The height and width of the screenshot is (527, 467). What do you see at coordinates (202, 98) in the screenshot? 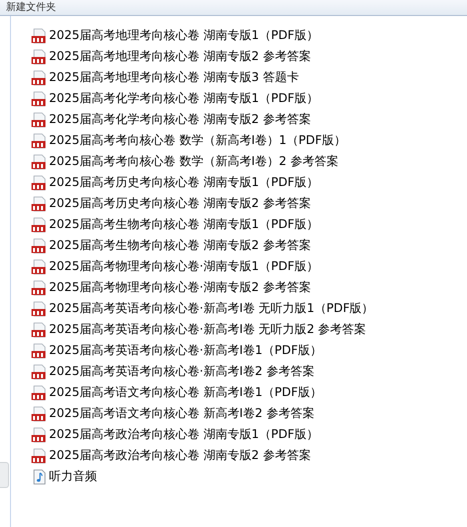
I see `file-item: 2025届高考化学考向核心卷 湖南专版1（PDF版）` at bounding box center [202, 98].